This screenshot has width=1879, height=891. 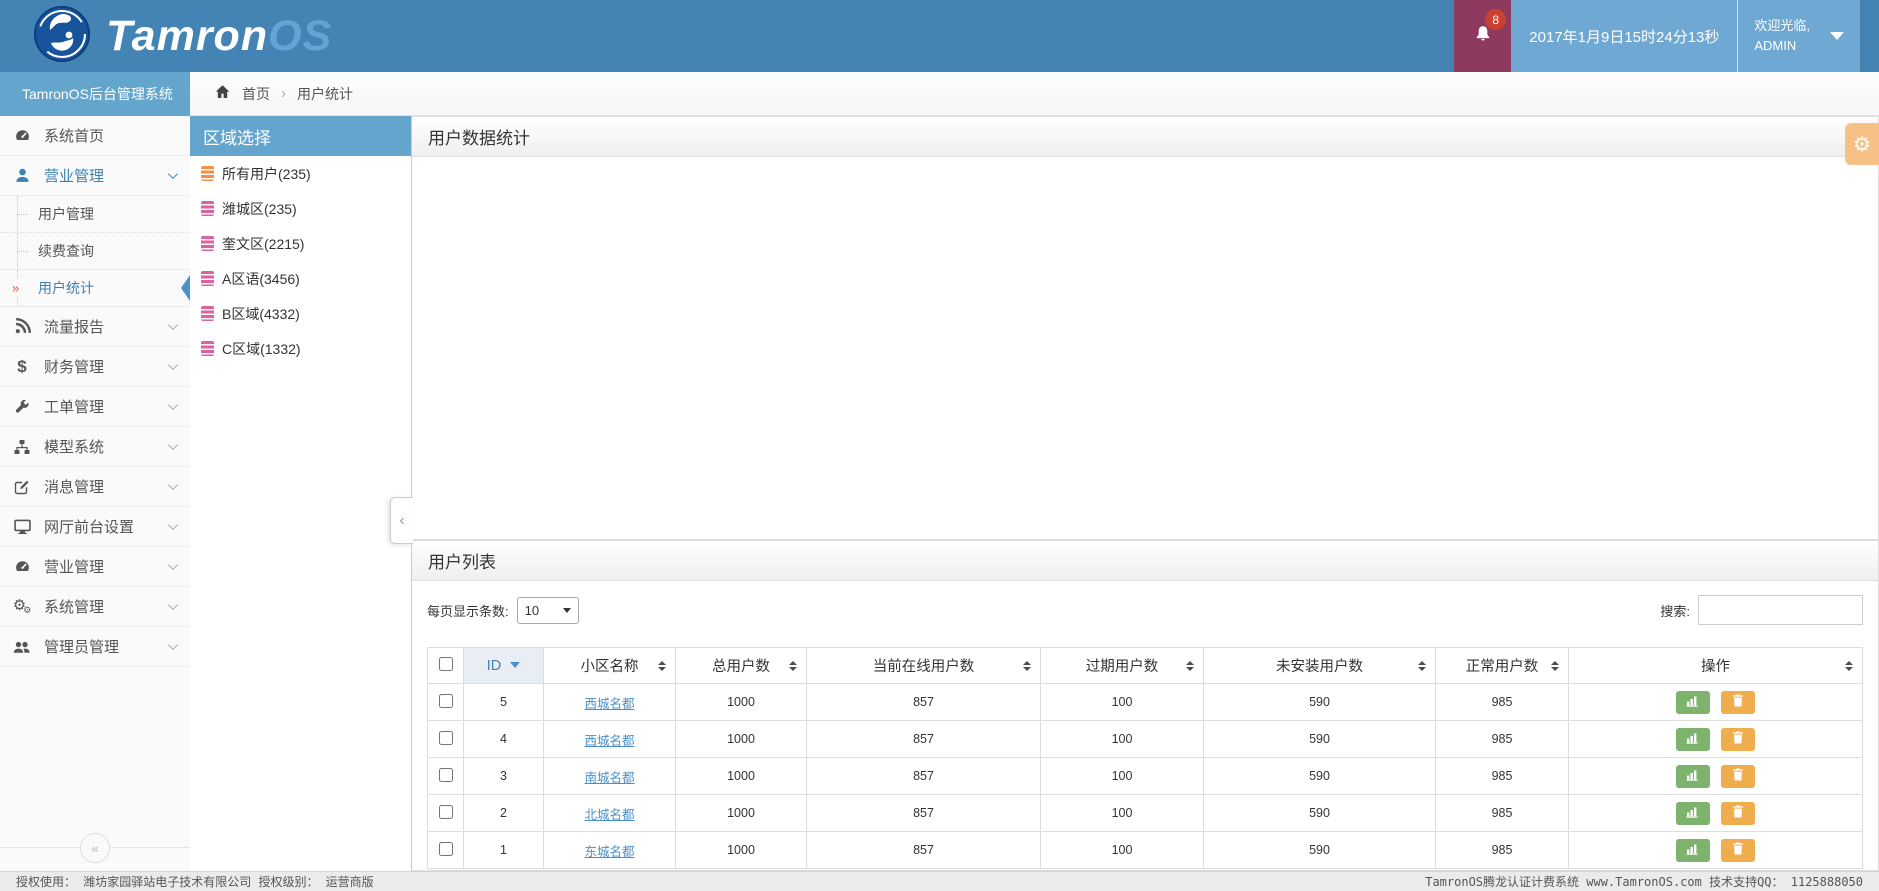 I want to click on cell-id: 2, so click(x=503, y=813).